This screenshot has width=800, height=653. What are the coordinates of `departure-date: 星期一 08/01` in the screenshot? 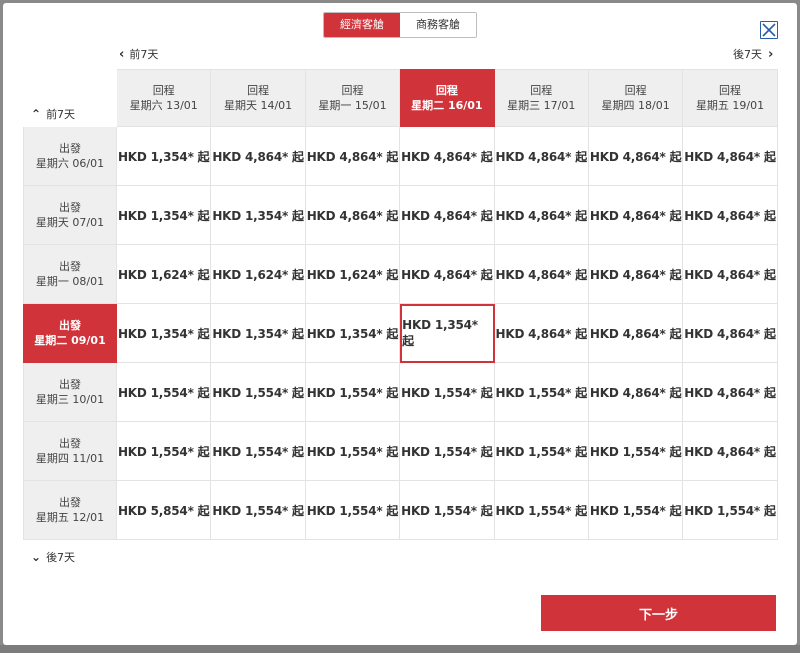 It's located at (70, 281).